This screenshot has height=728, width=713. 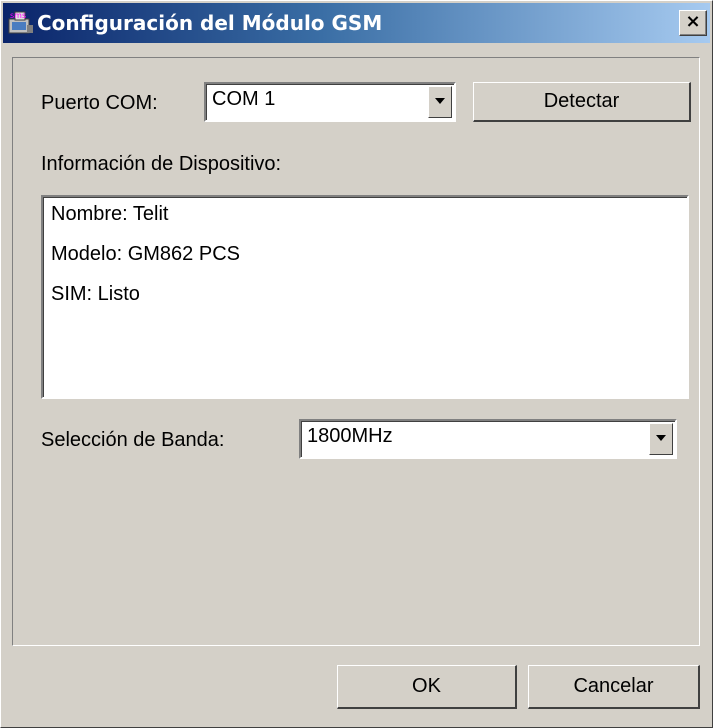 I want to click on device-name-line: Nombre: Telit, so click(x=110, y=214).